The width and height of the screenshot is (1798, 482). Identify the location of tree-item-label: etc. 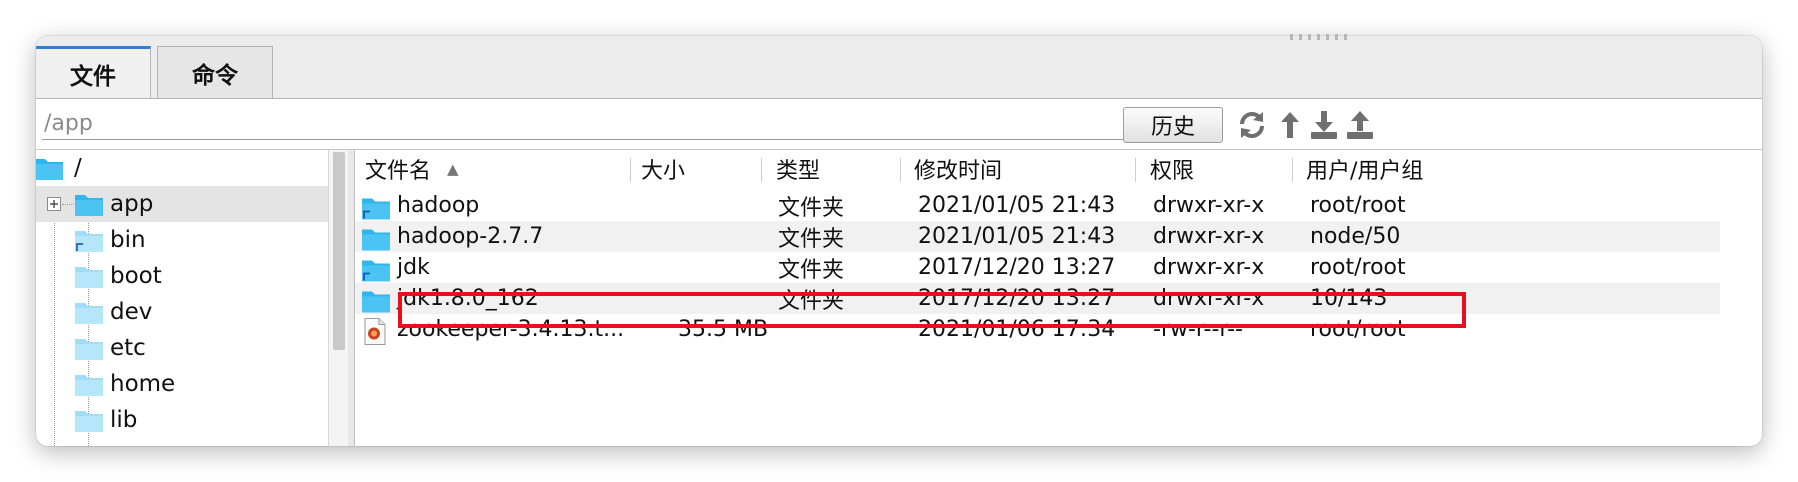
(128, 348).